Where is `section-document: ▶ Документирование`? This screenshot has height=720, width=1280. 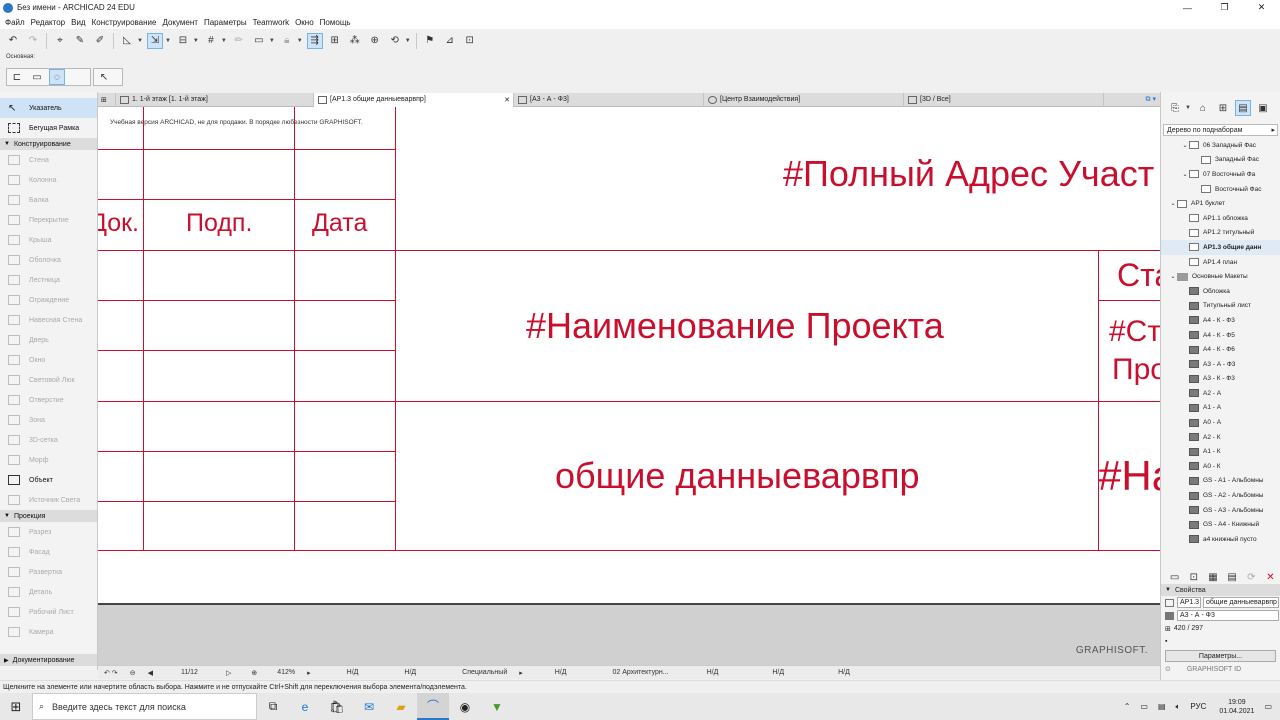
section-document: ▶ Документирование is located at coordinates (48, 660).